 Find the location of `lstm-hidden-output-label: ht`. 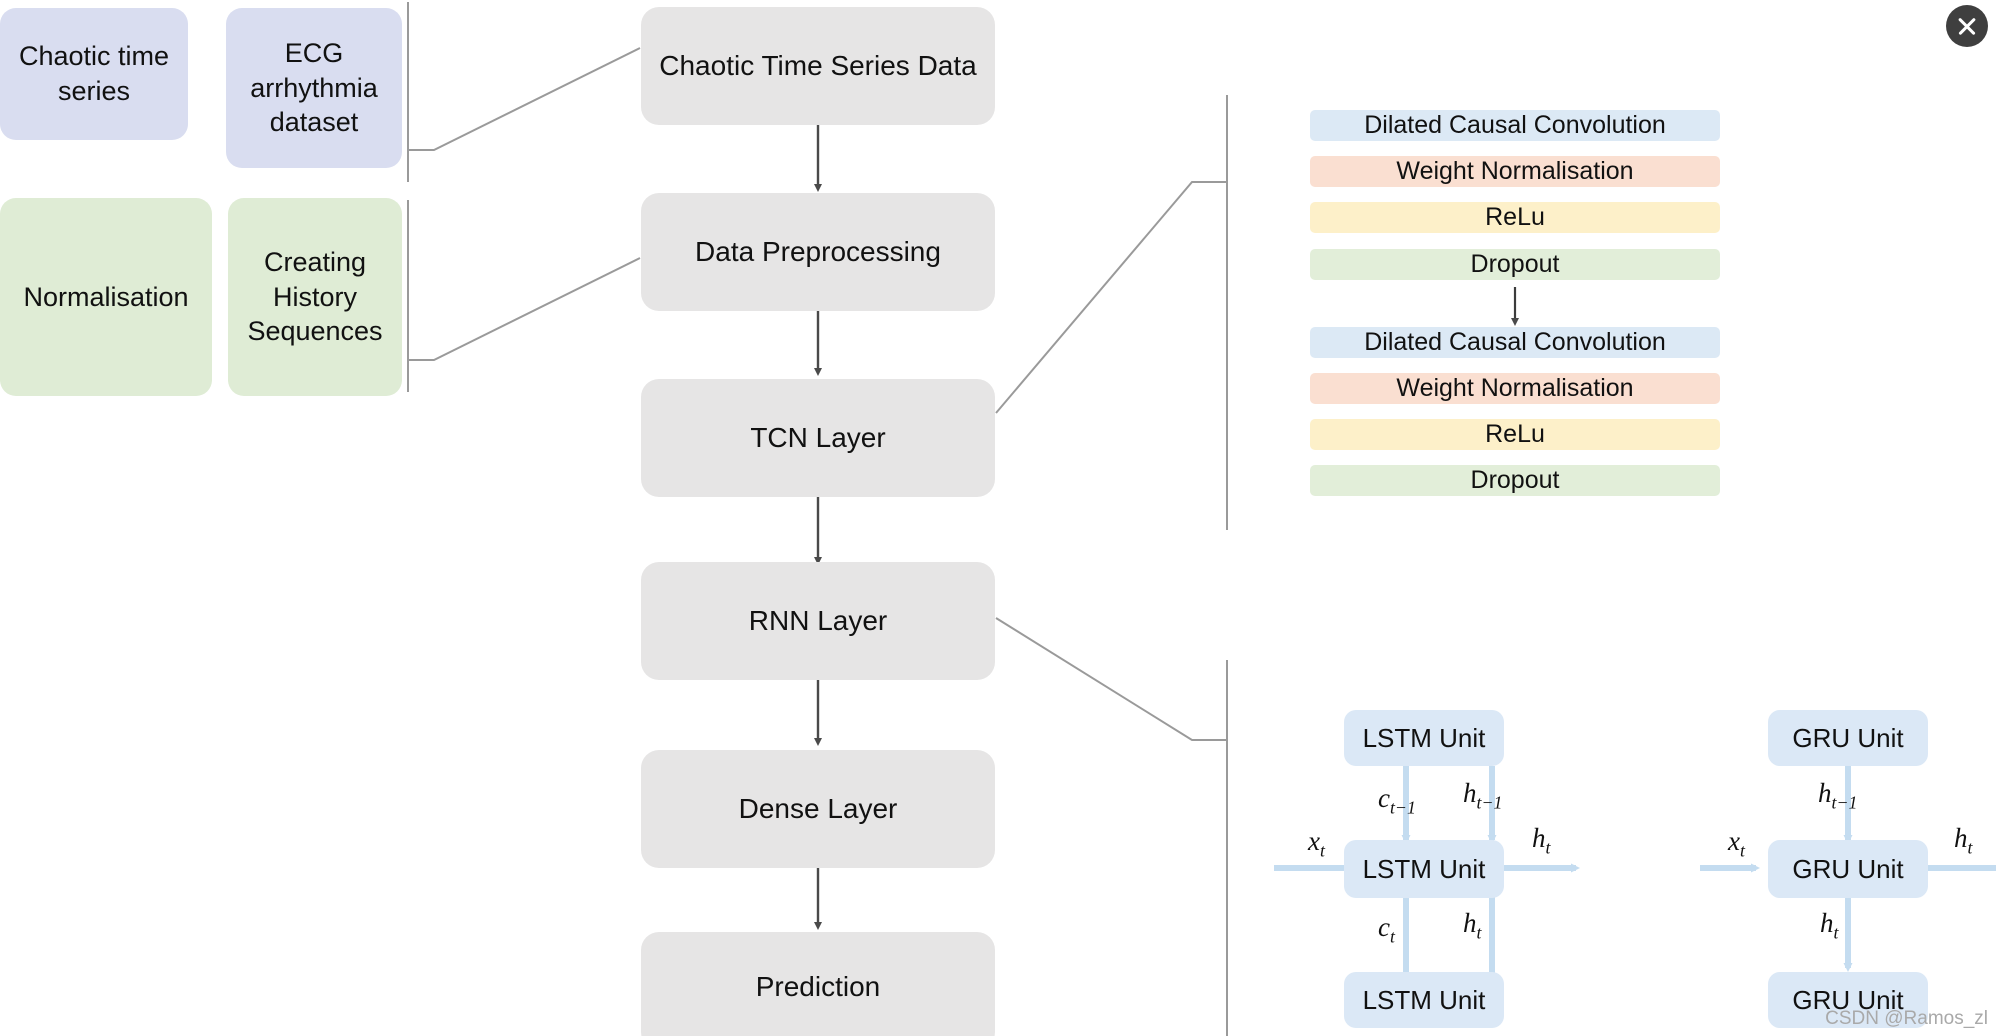

lstm-hidden-output-label: ht is located at coordinates (1541, 840).